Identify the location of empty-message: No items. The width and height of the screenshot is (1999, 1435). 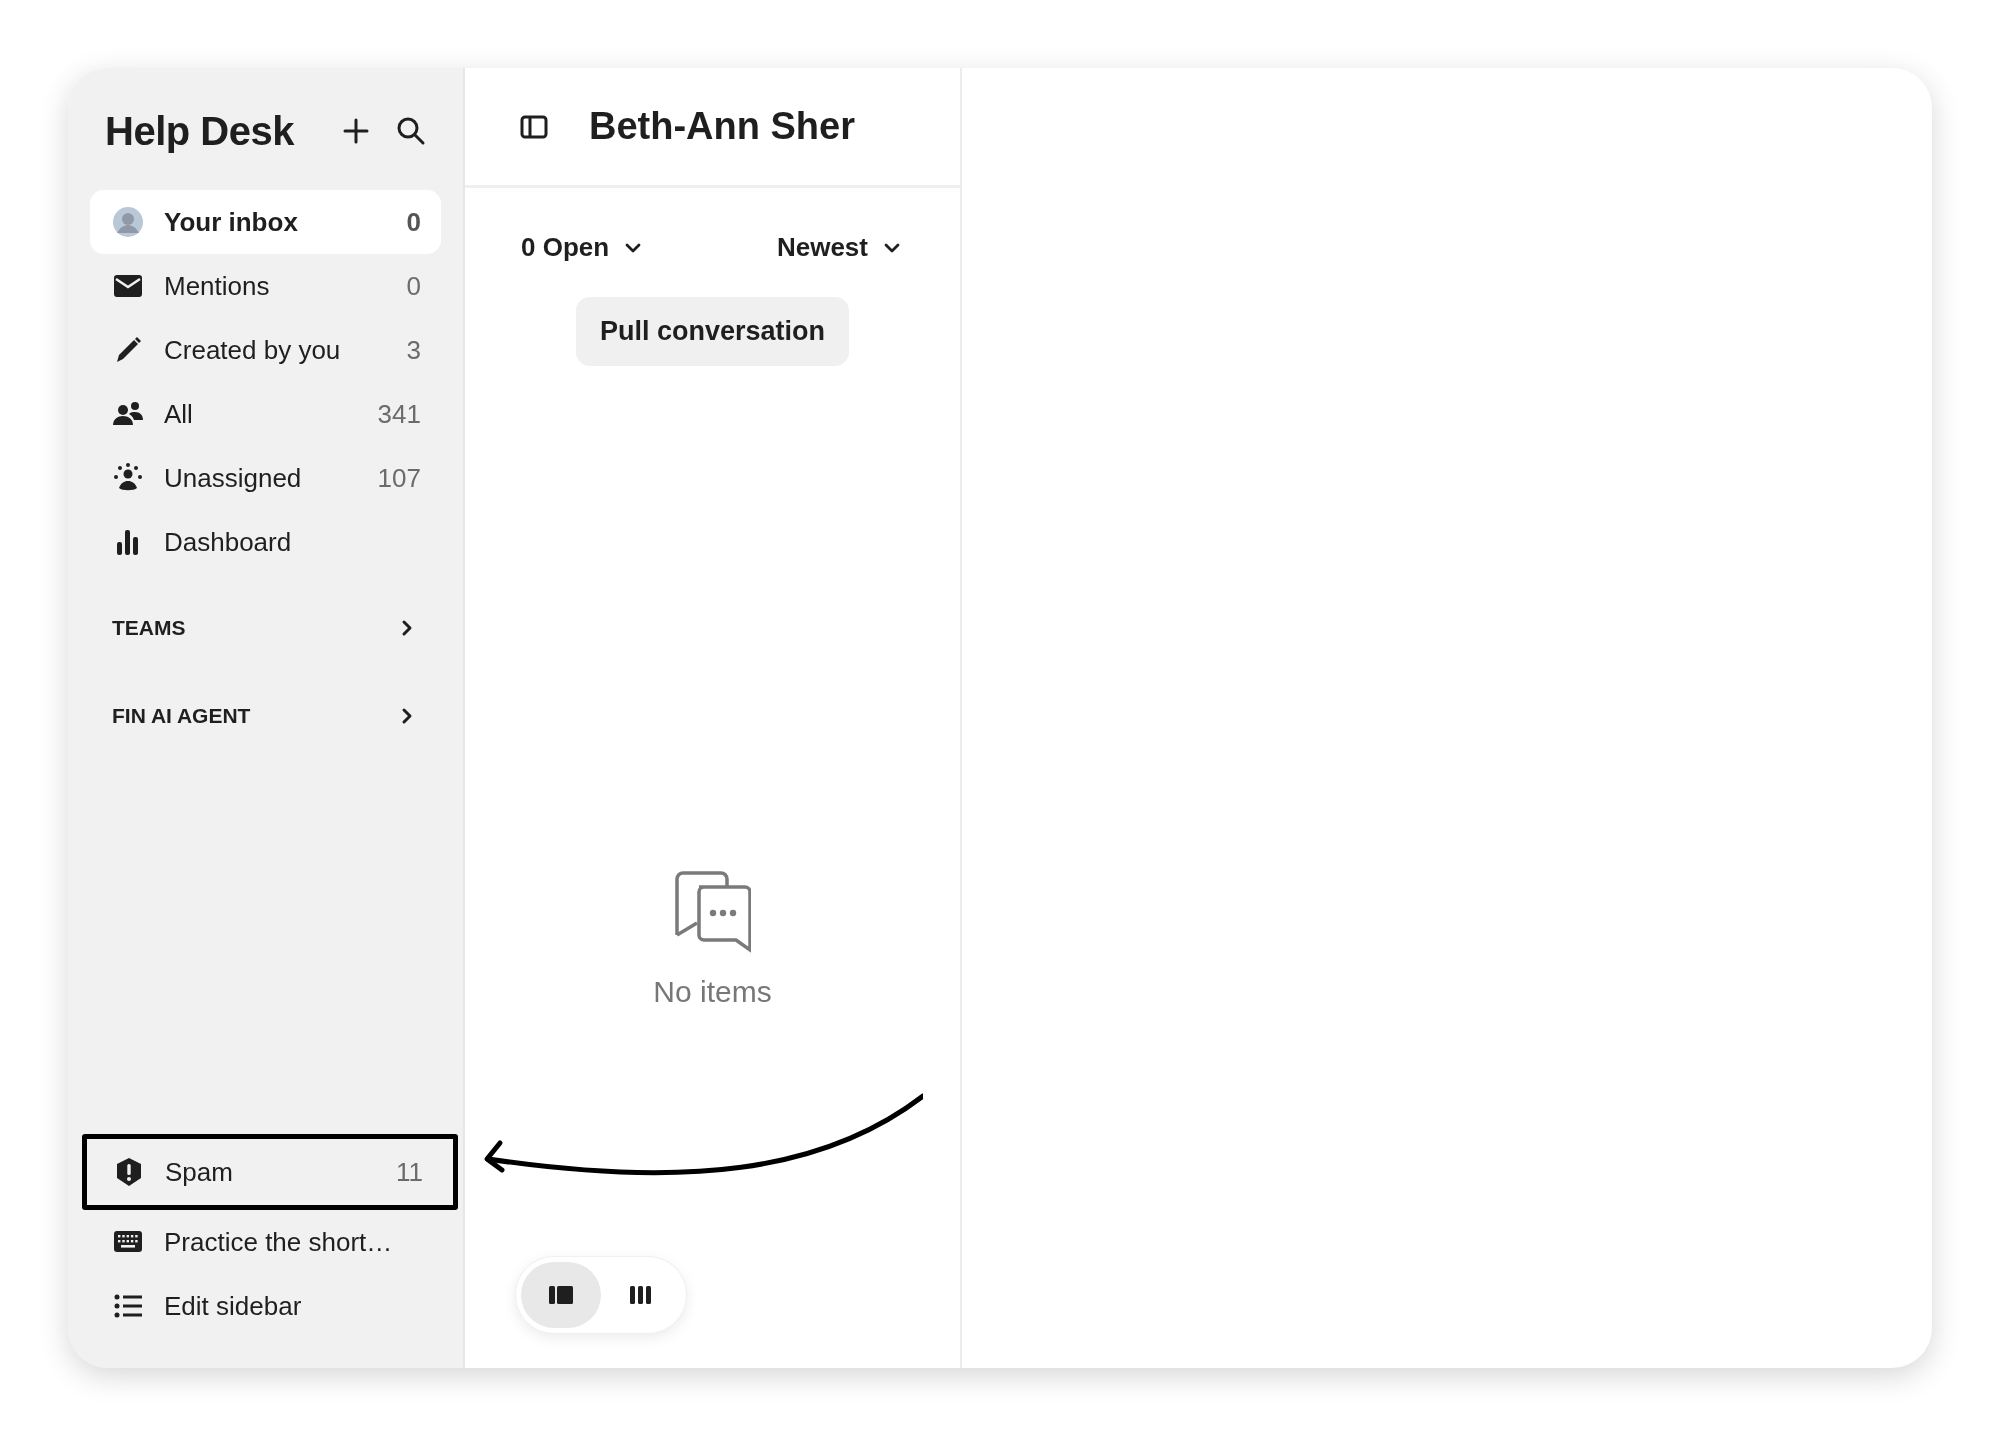
(712, 991).